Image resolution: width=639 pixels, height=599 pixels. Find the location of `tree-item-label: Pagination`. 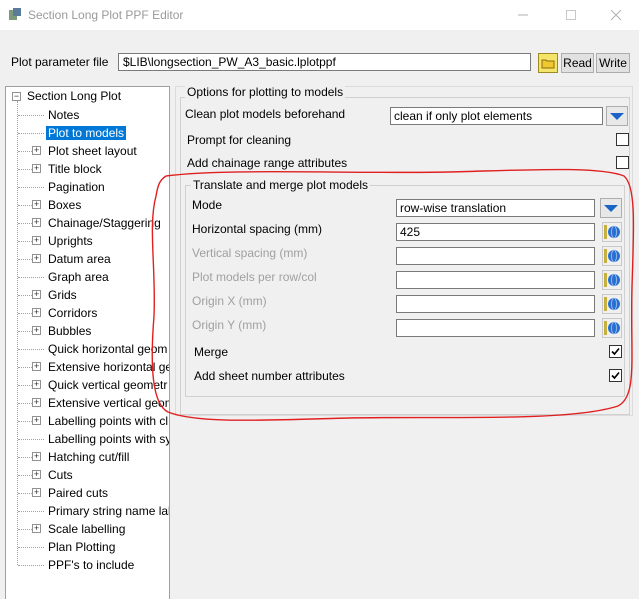

tree-item-label: Pagination is located at coordinates (76, 187).